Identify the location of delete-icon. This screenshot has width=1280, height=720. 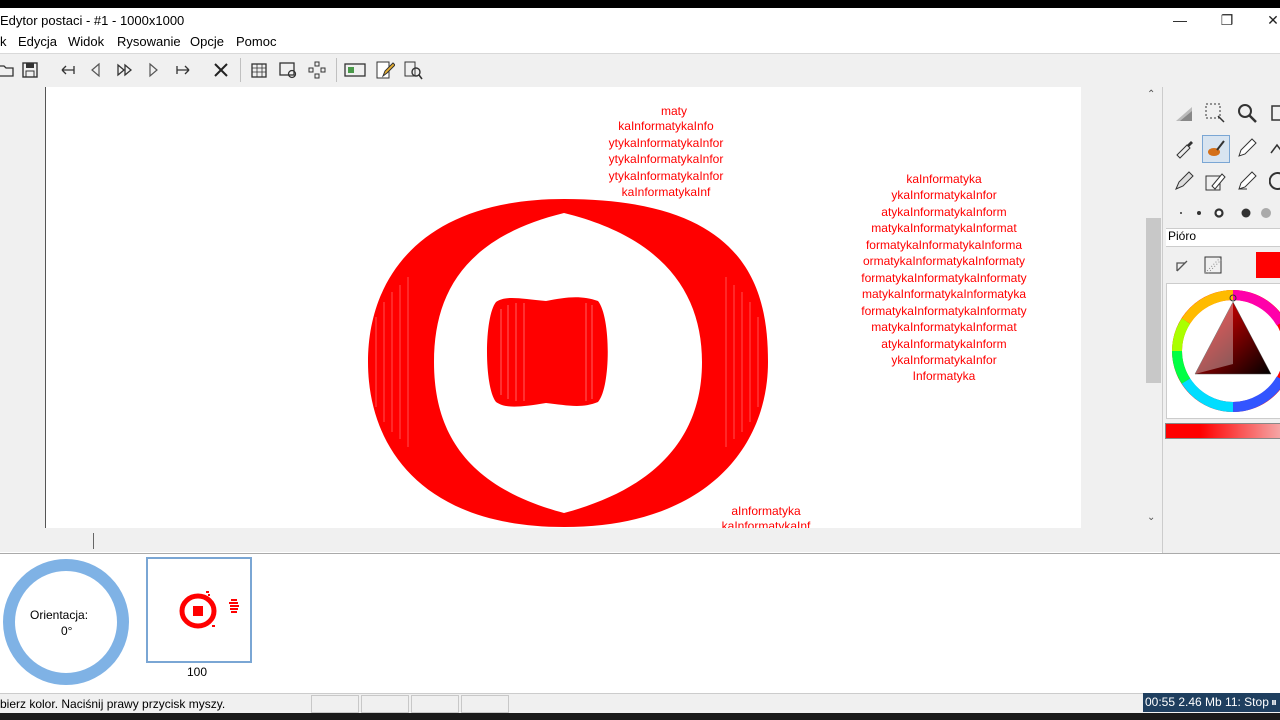
(221, 70).